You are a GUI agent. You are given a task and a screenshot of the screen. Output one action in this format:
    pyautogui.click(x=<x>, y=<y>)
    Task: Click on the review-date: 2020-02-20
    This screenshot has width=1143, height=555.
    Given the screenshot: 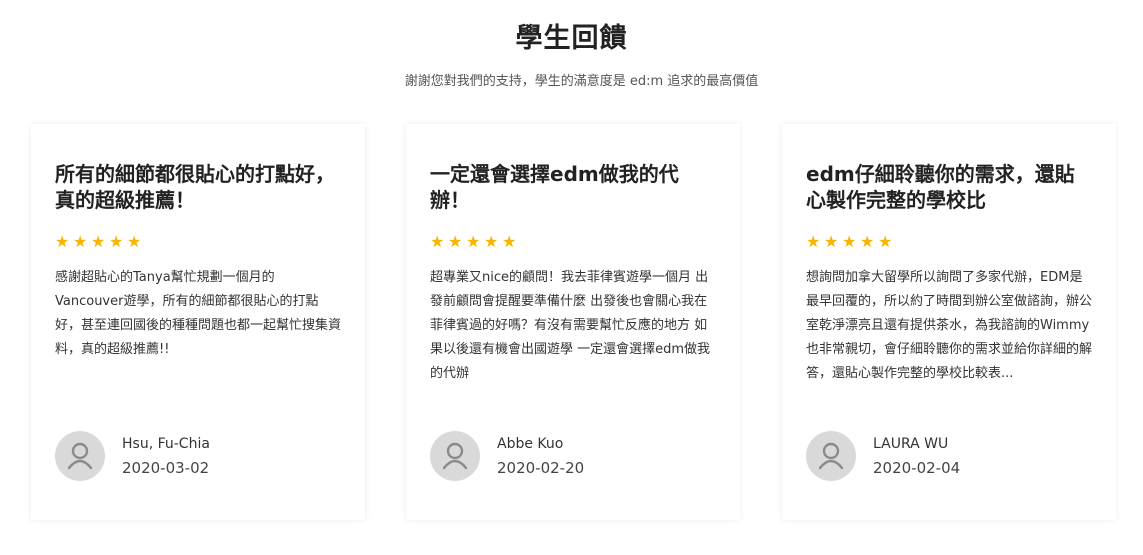 What is the action you would take?
    pyautogui.click(x=541, y=468)
    